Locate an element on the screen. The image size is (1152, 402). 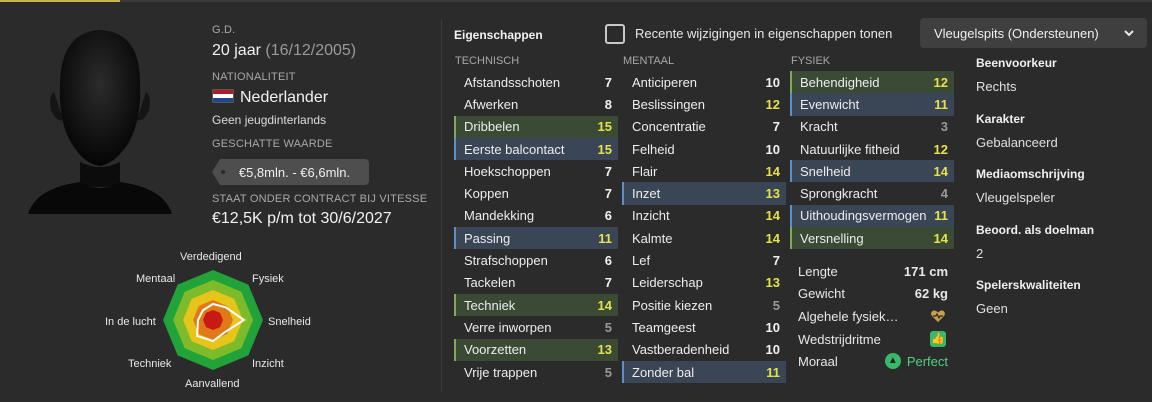
attribute-row-mandekking: Mandekking 6 is located at coordinates (536, 216).